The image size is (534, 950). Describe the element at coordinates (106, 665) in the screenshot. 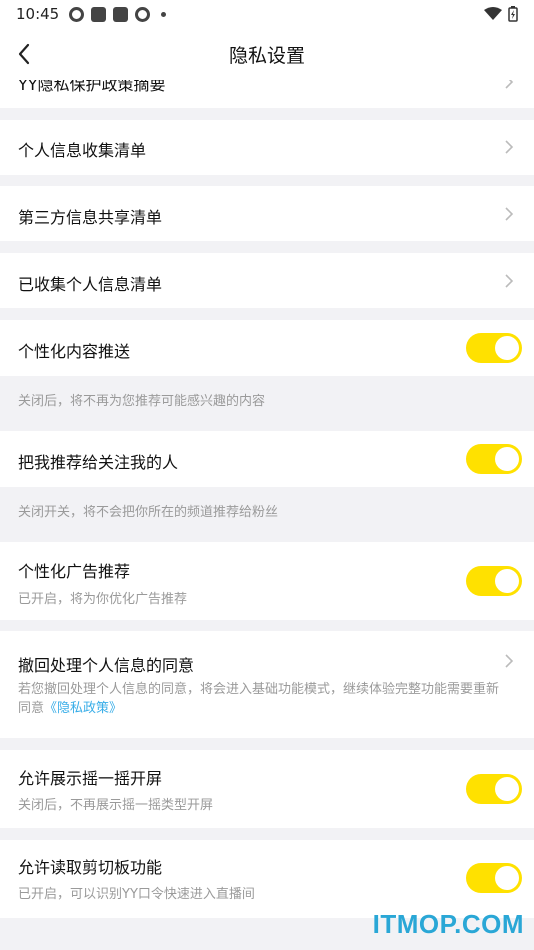

I see `revoke-consent-label: 撤回处理个人信息的同意` at that location.